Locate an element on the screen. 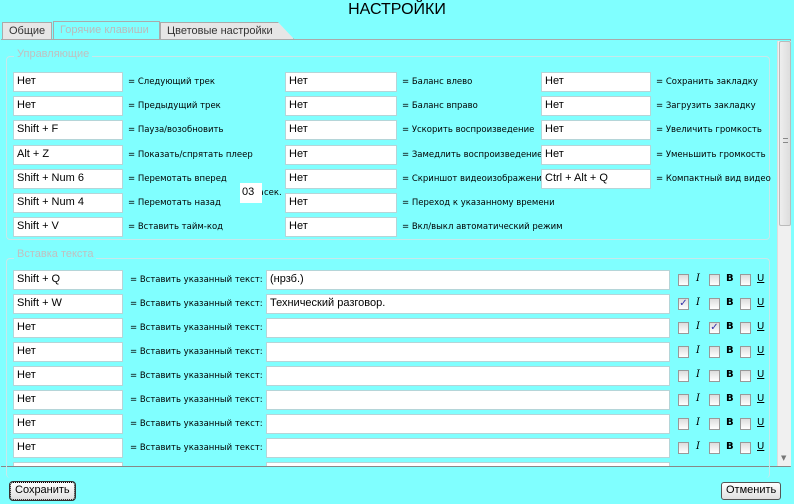 Image resolution: width=794 pixels, height=504 pixels. scrollbar: ▼ is located at coordinates (784, 253).